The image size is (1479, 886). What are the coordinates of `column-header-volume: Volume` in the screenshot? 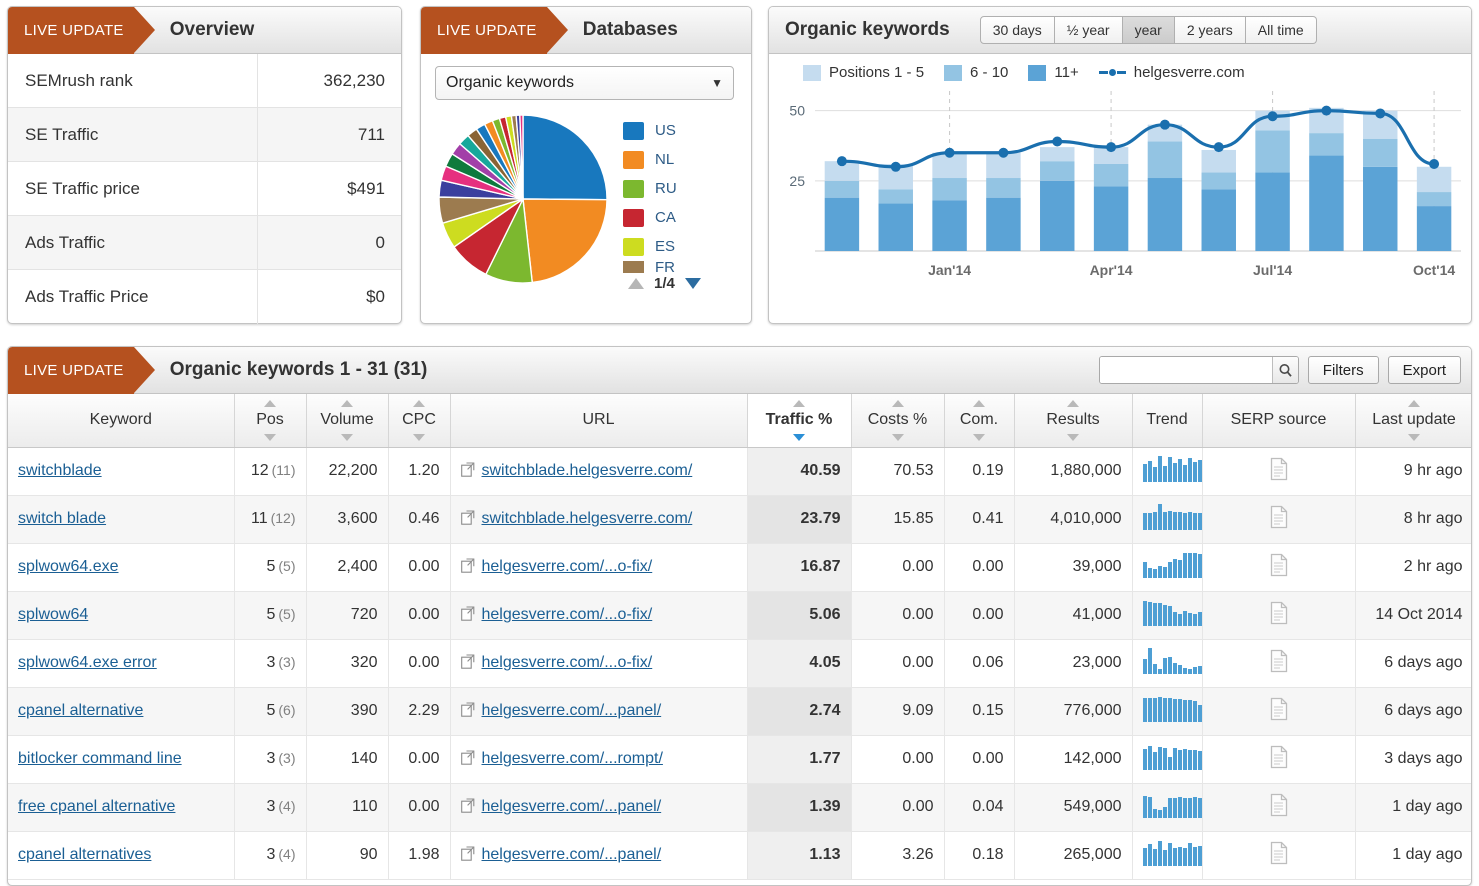 It's located at (347, 421).